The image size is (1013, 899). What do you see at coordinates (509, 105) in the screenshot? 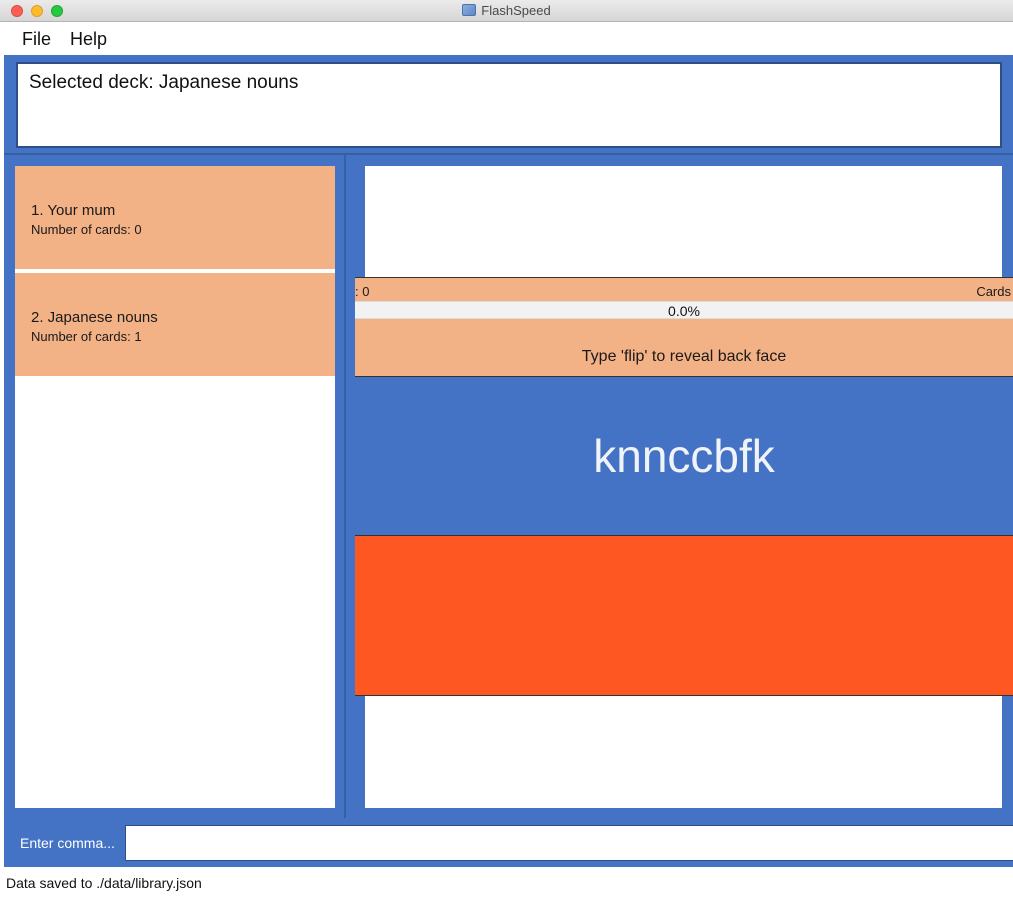
I see `result-display: Selected deck: Japanese nouns` at bounding box center [509, 105].